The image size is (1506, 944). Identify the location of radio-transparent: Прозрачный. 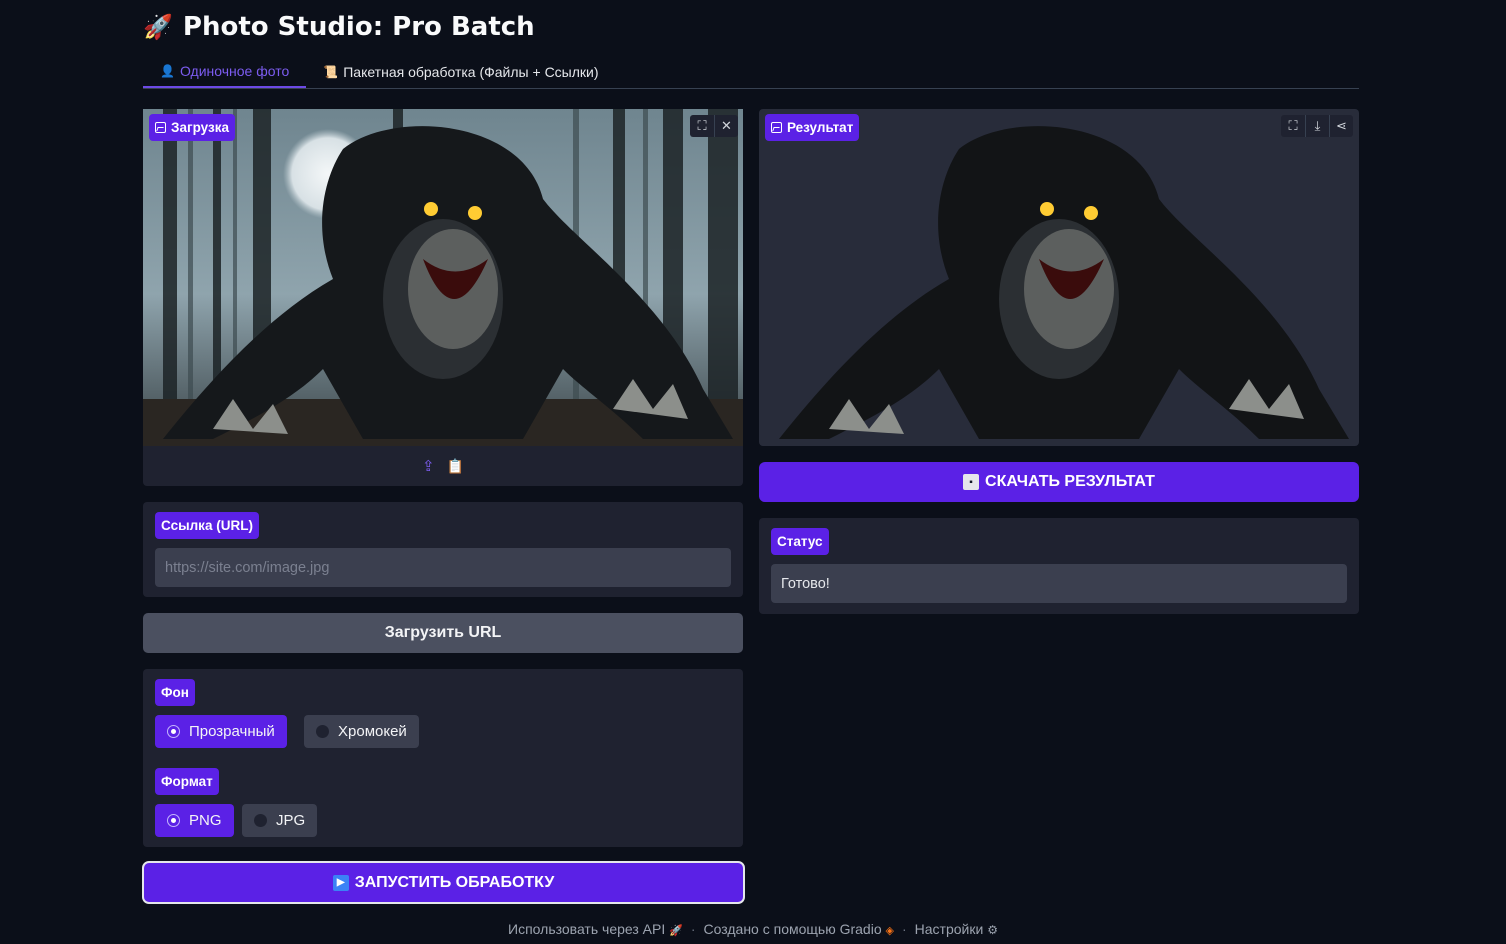
(221, 731).